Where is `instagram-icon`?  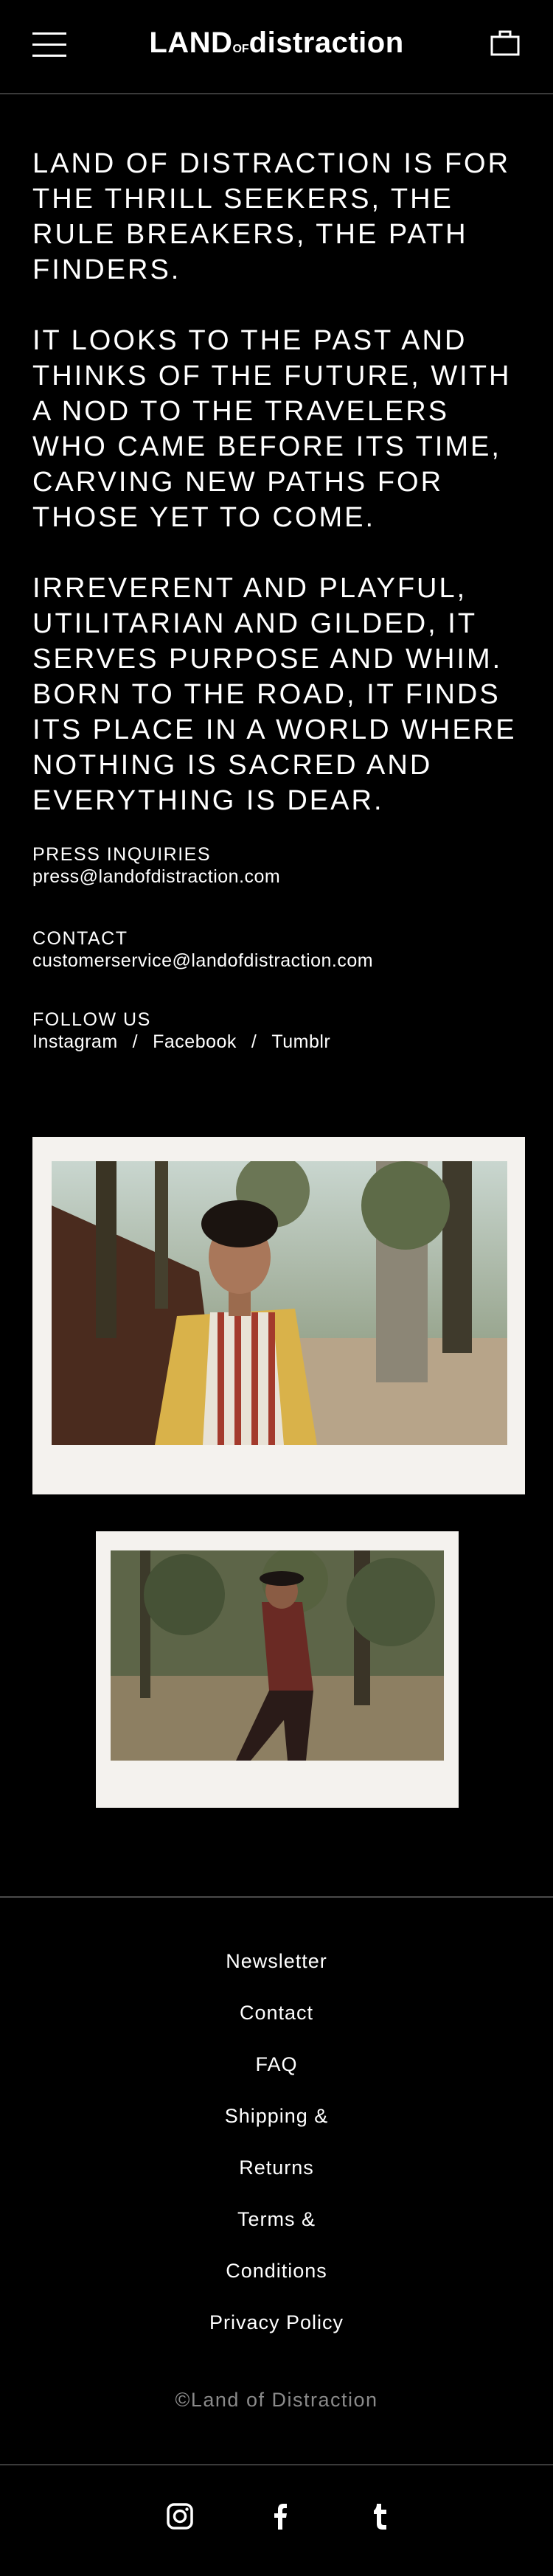 instagram-icon is located at coordinates (180, 2516).